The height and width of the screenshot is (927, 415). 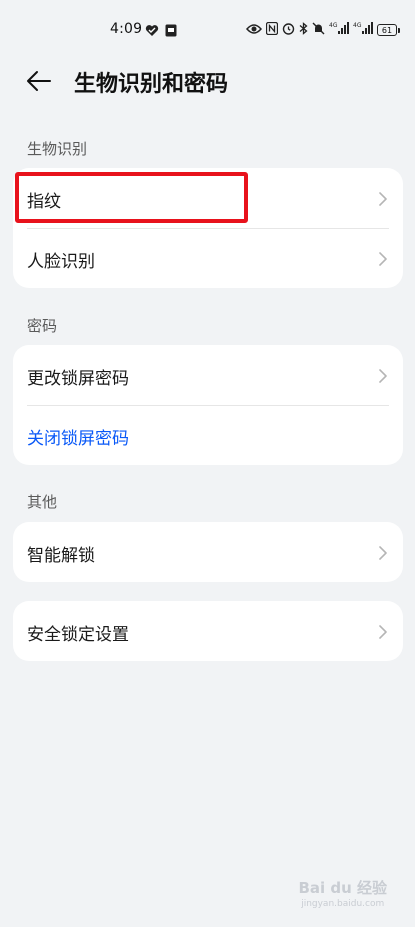 I want to click on face-recognition-item: 人脸识别, so click(x=208, y=258).